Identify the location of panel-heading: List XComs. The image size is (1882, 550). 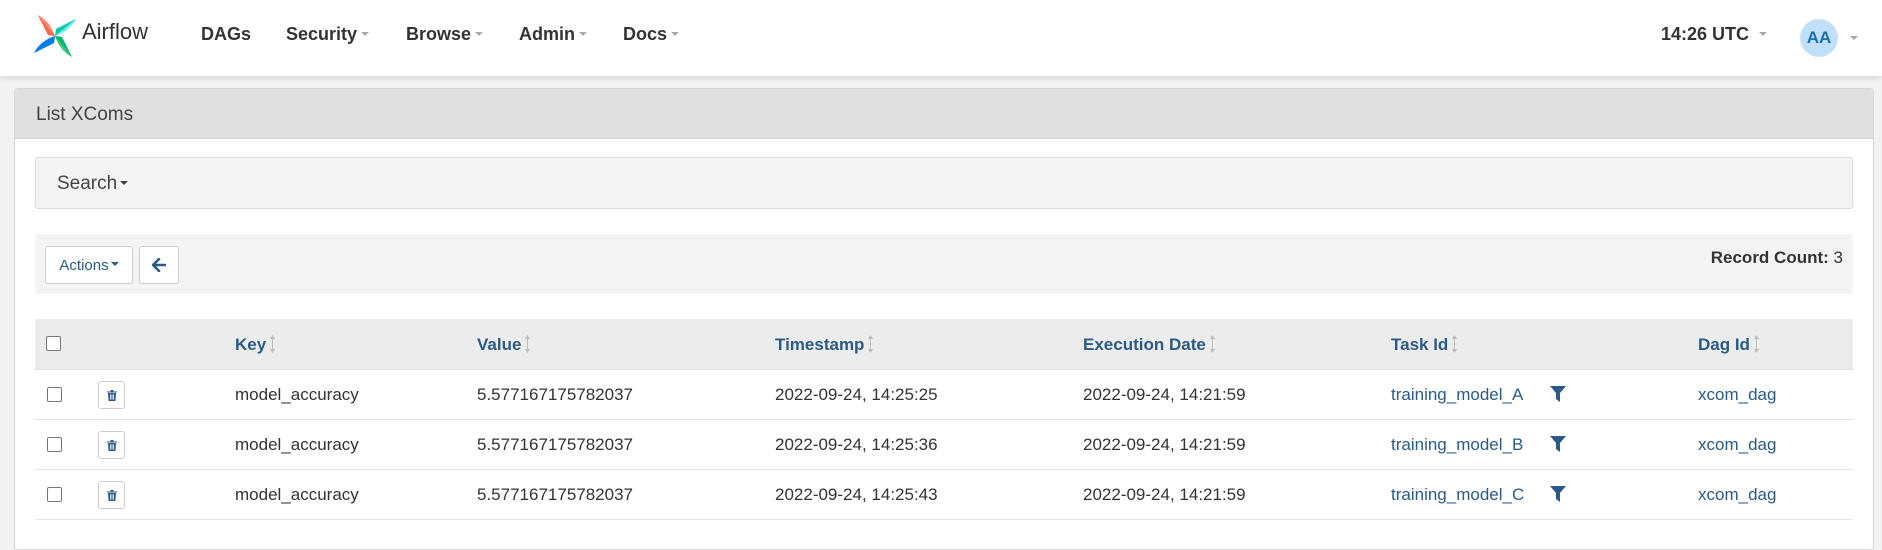
(944, 114).